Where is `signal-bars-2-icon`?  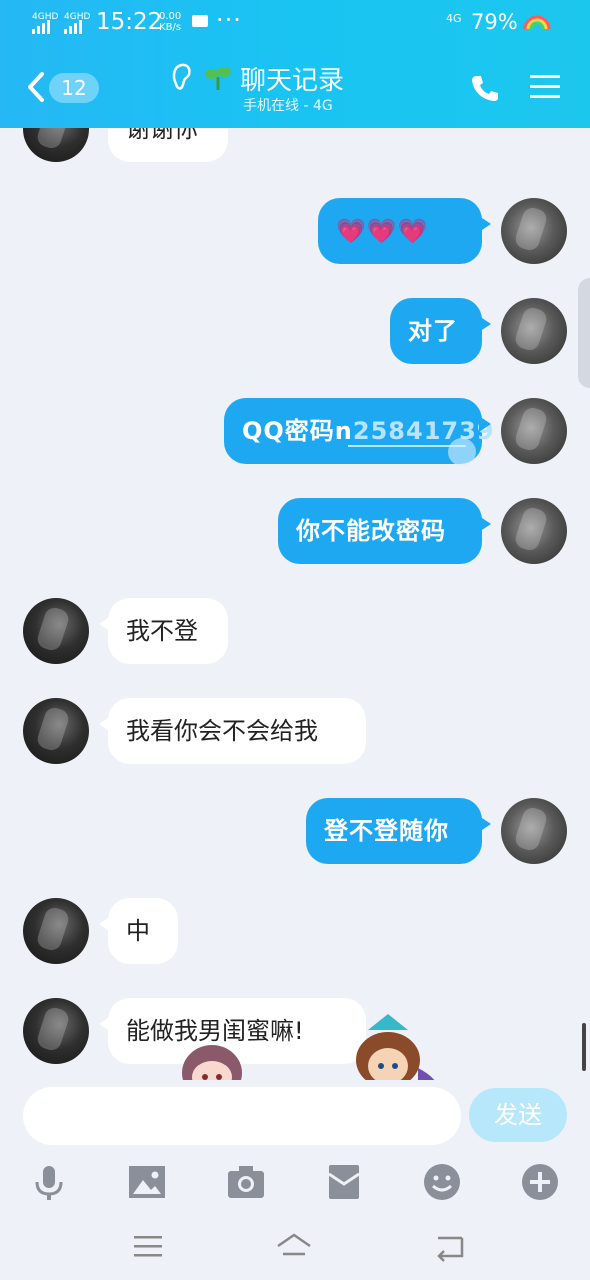
signal-bars-2-icon is located at coordinates (73, 27).